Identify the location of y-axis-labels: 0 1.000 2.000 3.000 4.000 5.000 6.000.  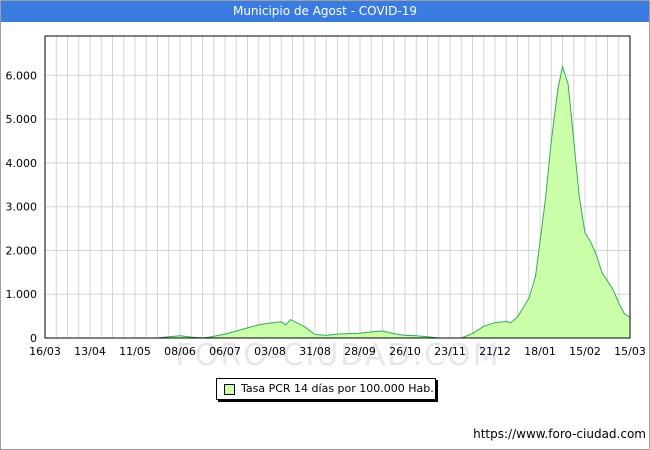
(22, 207).